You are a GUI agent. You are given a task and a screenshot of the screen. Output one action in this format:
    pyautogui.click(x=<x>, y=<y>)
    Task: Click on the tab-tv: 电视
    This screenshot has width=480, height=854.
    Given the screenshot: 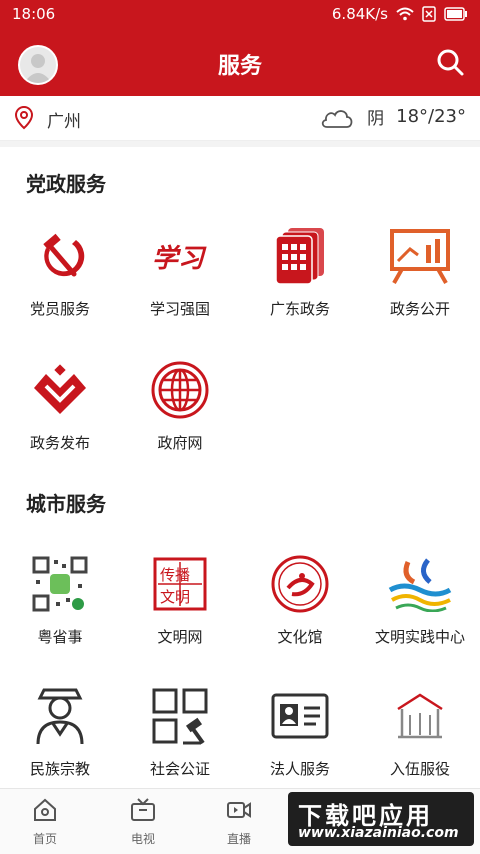 What is the action you would take?
    pyautogui.click(x=143, y=822)
    